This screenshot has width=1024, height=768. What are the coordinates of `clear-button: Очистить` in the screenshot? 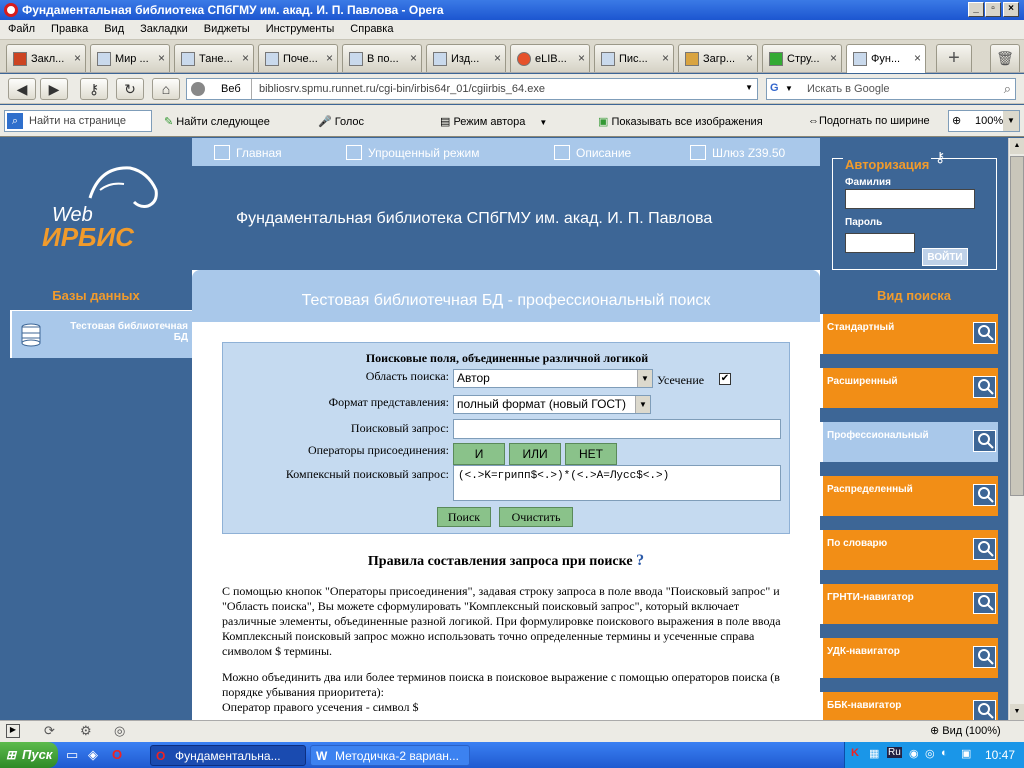 It's located at (536, 517).